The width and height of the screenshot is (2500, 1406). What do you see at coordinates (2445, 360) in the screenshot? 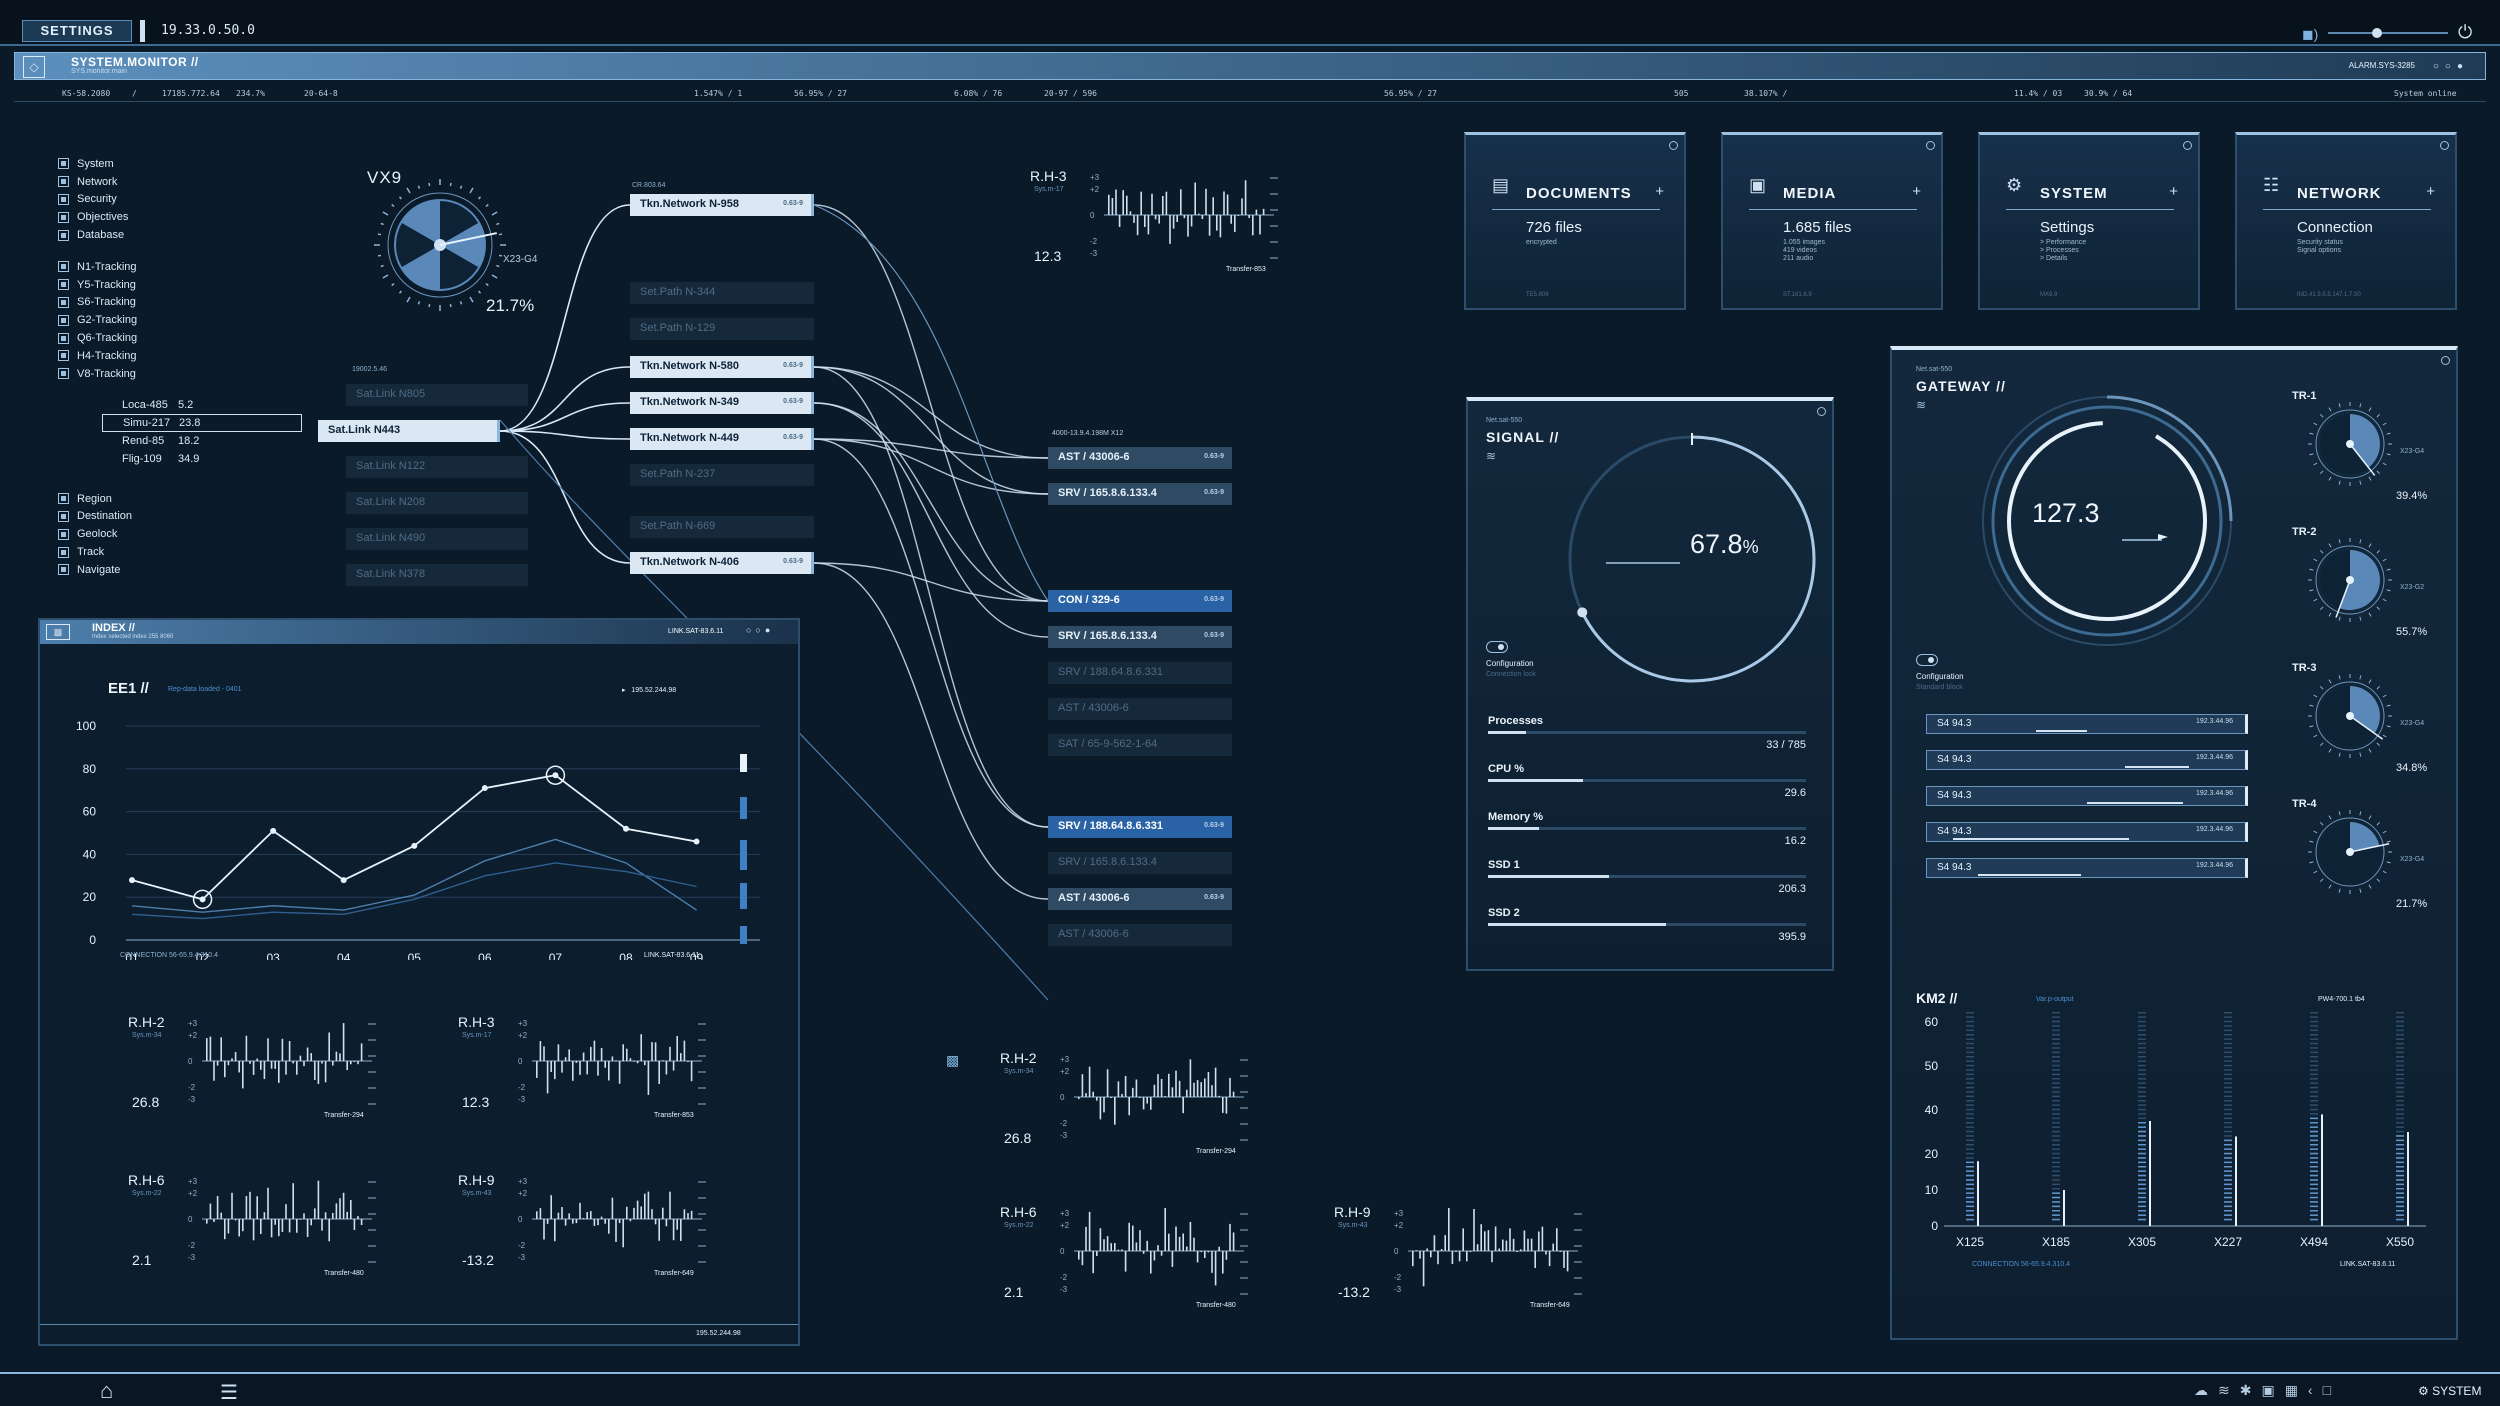
I see `gateway-menu-dot` at bounding box center [2445, 360].